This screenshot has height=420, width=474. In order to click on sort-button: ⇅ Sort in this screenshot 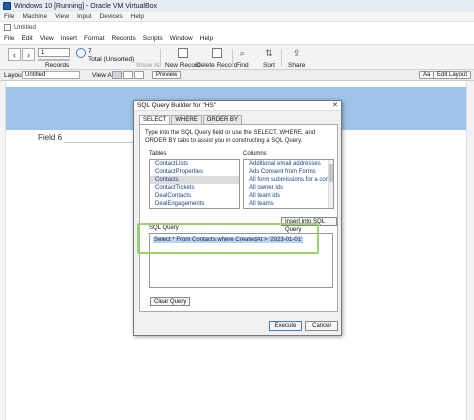, I will do `click(269, 58)`.